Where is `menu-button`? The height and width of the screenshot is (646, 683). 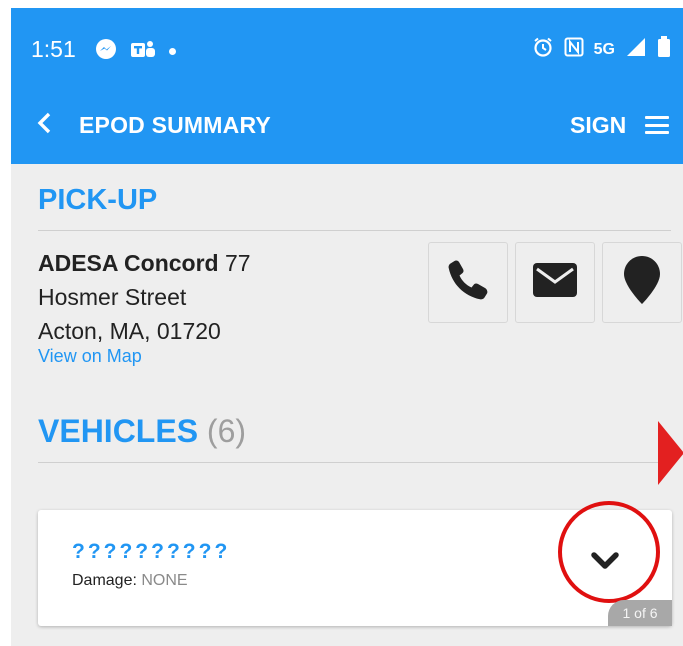
menu-button is located at coordinates (657, 125).